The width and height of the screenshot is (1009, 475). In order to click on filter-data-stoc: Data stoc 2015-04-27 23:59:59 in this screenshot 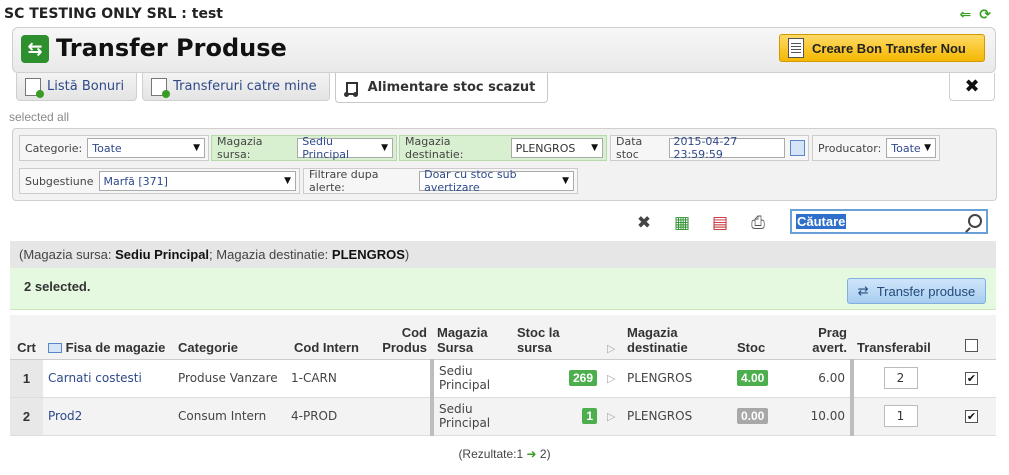, I will do `click(709, 148)`.